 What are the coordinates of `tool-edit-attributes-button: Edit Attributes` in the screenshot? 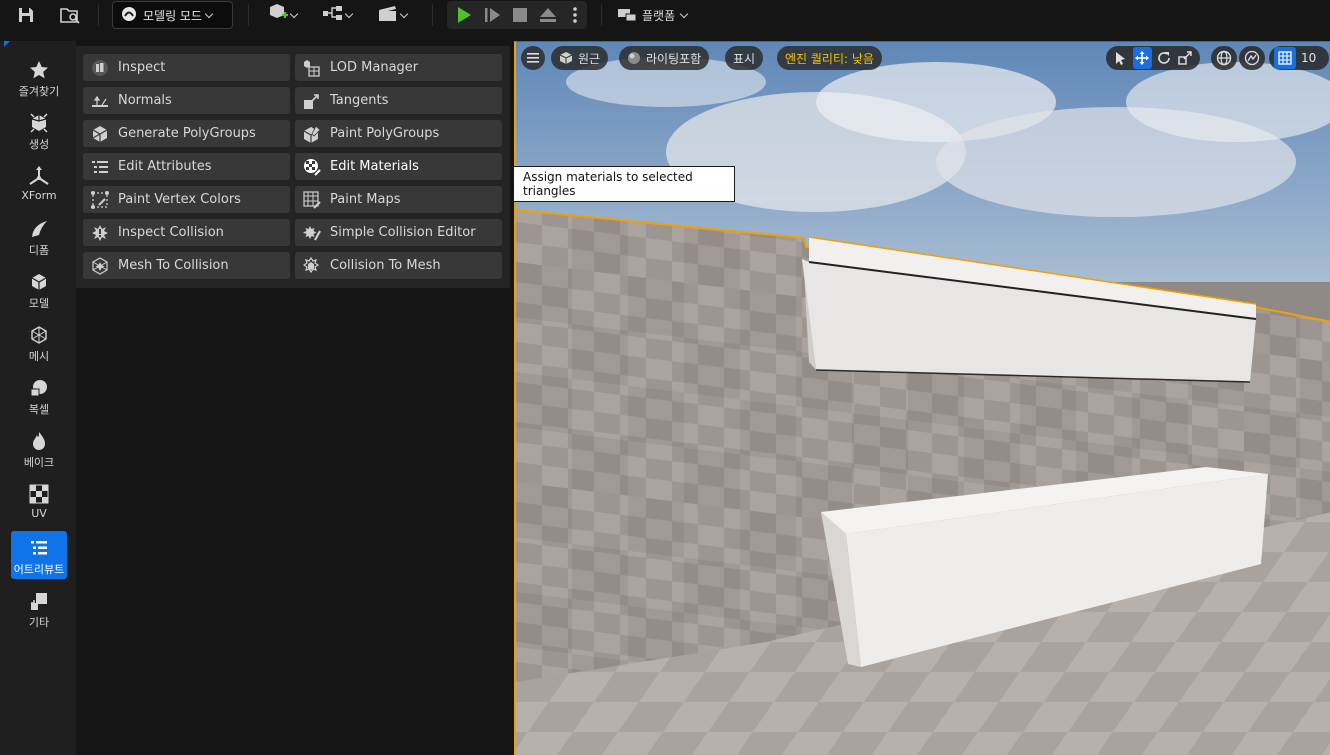 It's located at (186, 166).